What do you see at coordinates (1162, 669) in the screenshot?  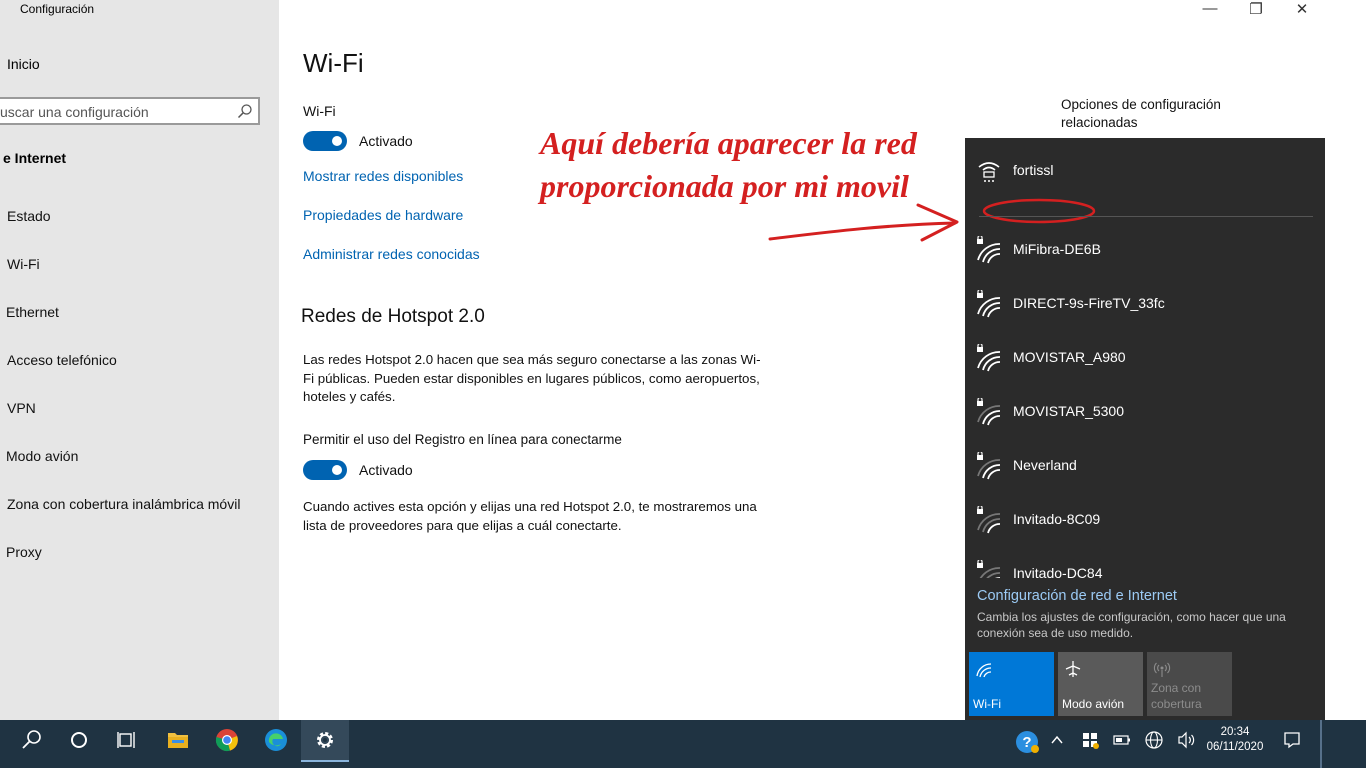 I see `hotspot-icon` at bounding box center [1162, 669].